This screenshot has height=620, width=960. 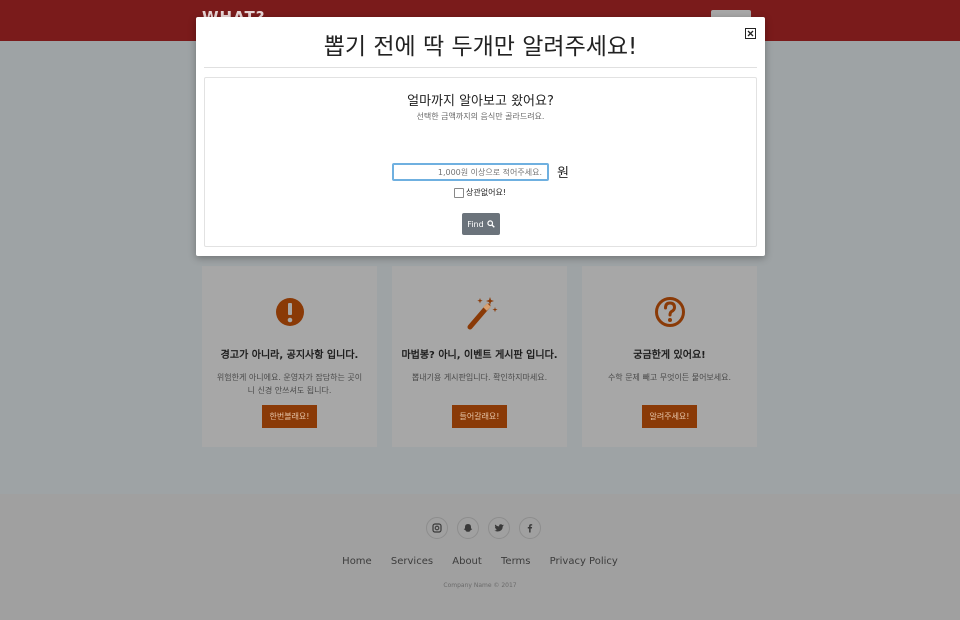 I want to click on card-description: 수학 문제 빼고 무엇이든 물어보세요., so click(x=669, y=377).